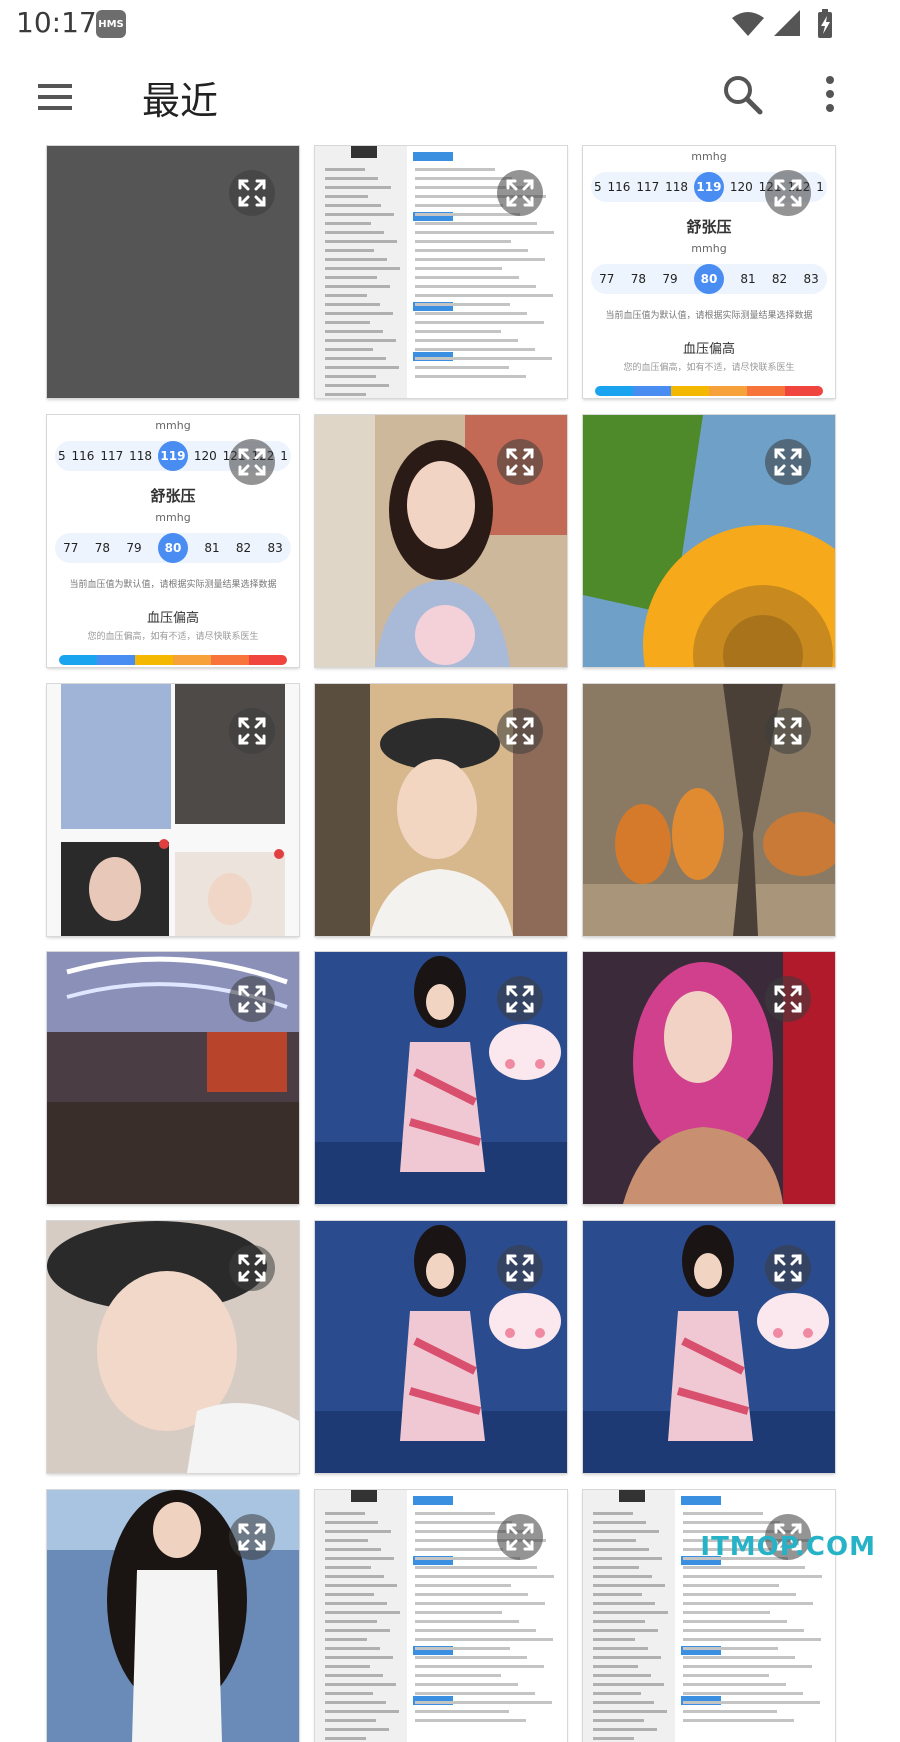 The height and width of the screenshot is (1742, 900). Describe the element at coordinates (173, 637) in the screenshot. I see `bp-result-desc: 您的血压偏高，如有不适，请尽快联系医生` at that location.